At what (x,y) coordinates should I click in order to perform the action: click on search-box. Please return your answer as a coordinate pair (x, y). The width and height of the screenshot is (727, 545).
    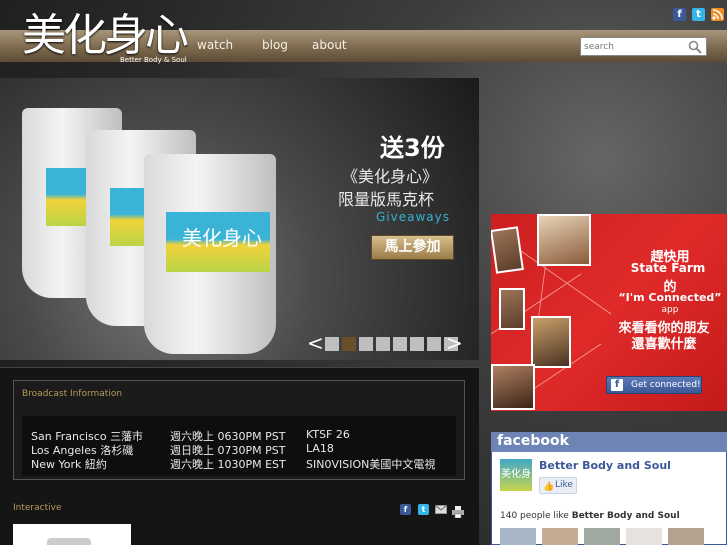
    Looking at the image, I should click on (643, 46).